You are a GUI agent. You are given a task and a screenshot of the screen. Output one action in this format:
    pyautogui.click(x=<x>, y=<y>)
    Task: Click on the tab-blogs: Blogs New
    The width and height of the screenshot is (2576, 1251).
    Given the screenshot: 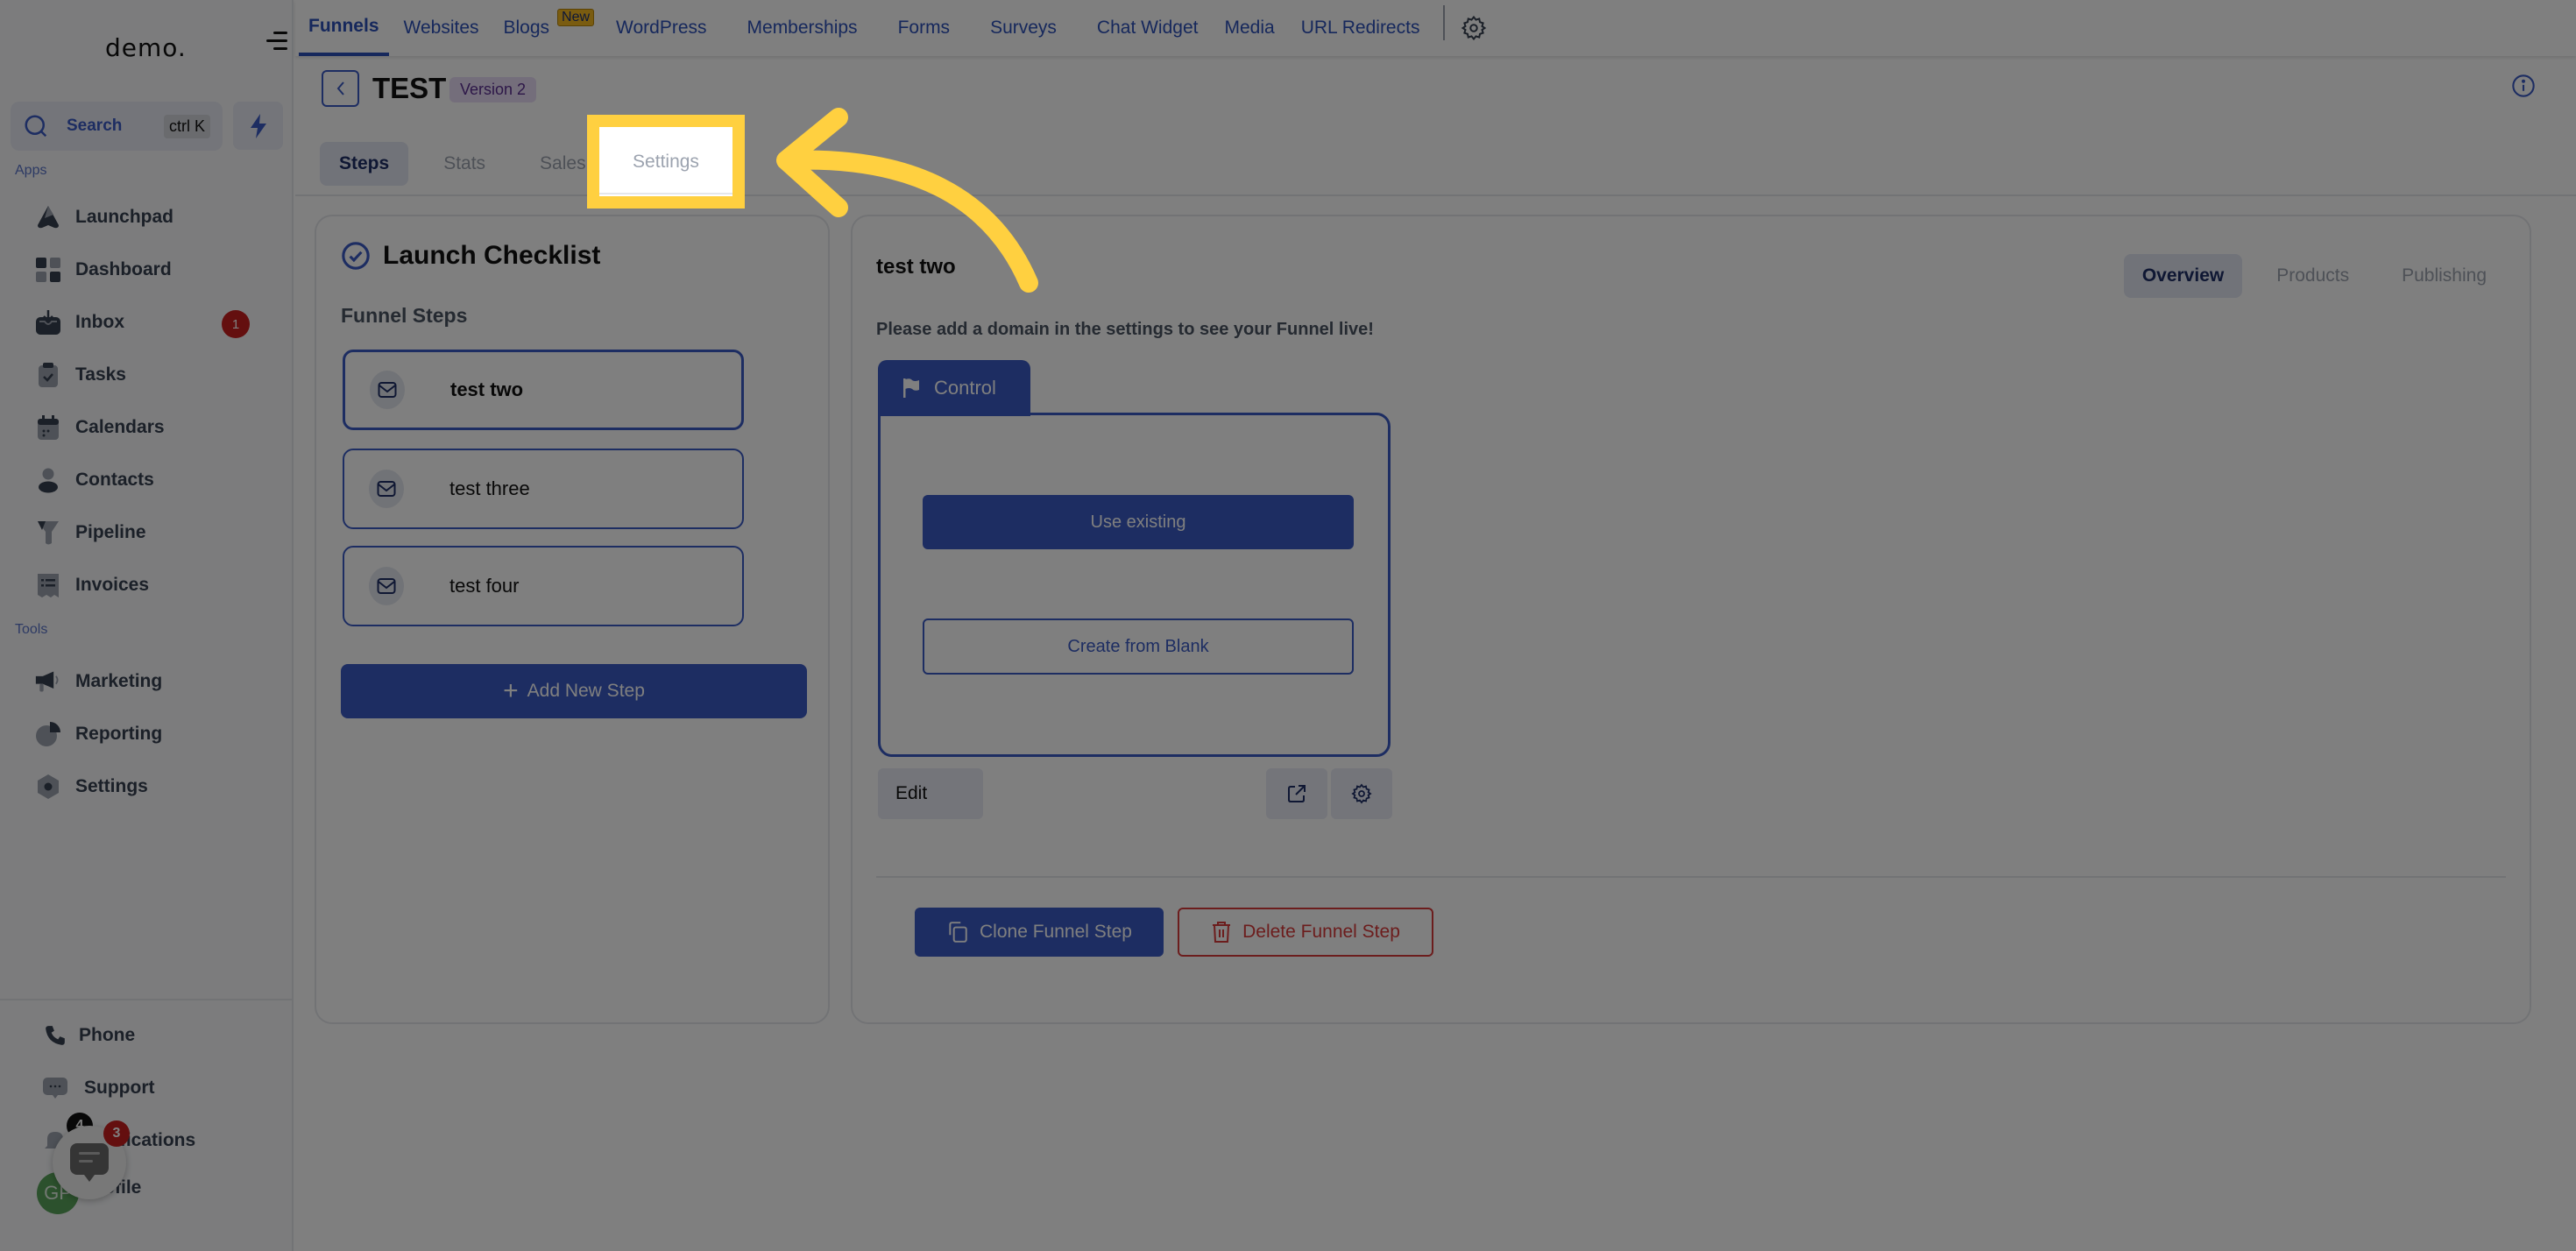 What is the action you would take?
    pyautogui.click(x=544, y=28)
    